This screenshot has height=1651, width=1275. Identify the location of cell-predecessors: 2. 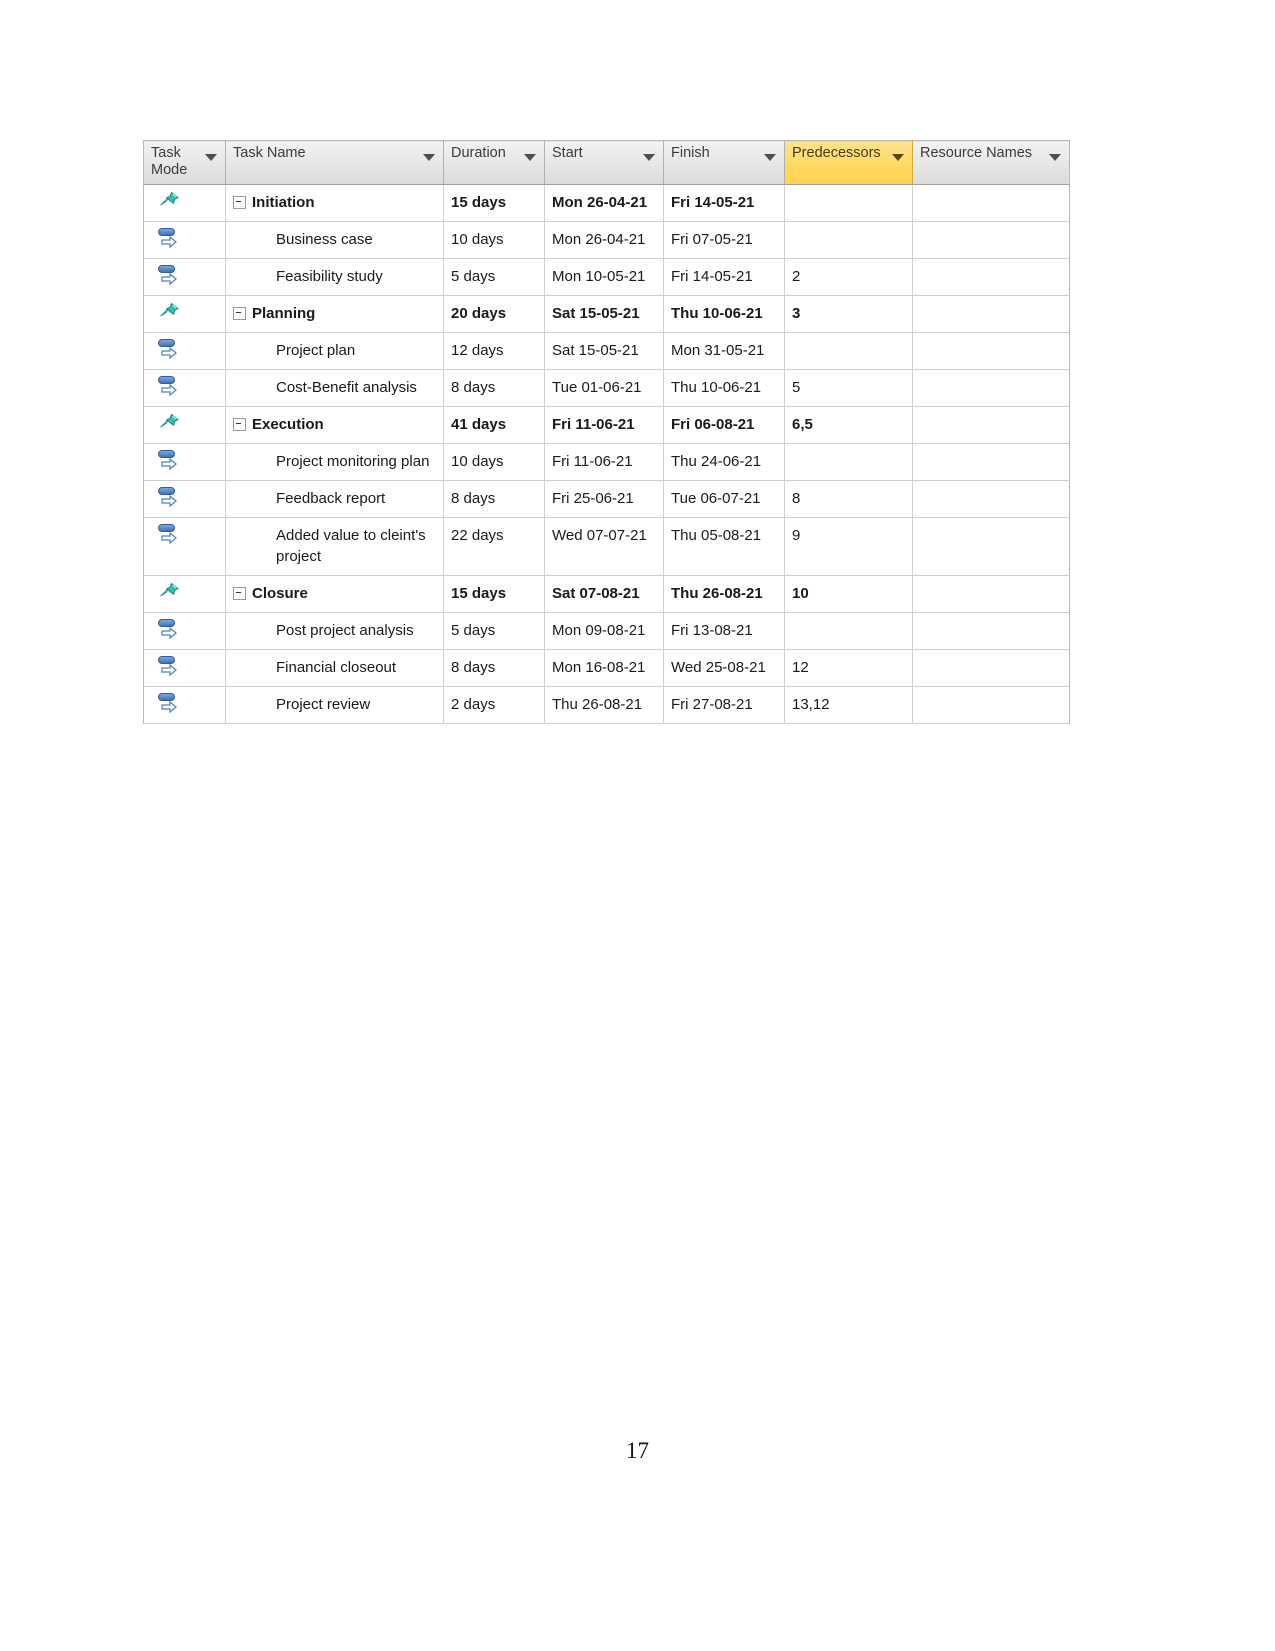
(848, 277).